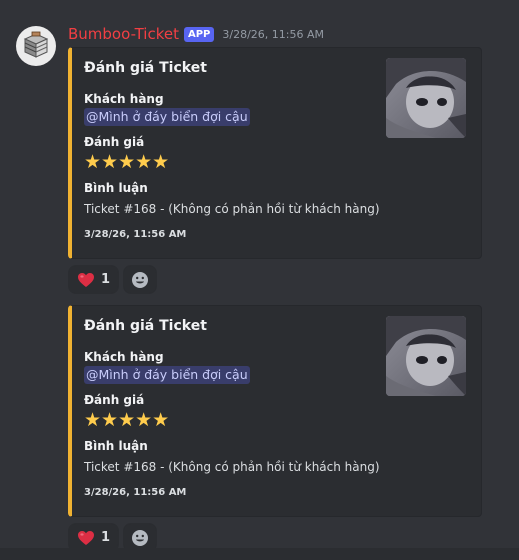 This screenshot has height=560, width=519. I want to click on add-reaction-button, so click(140, 279).